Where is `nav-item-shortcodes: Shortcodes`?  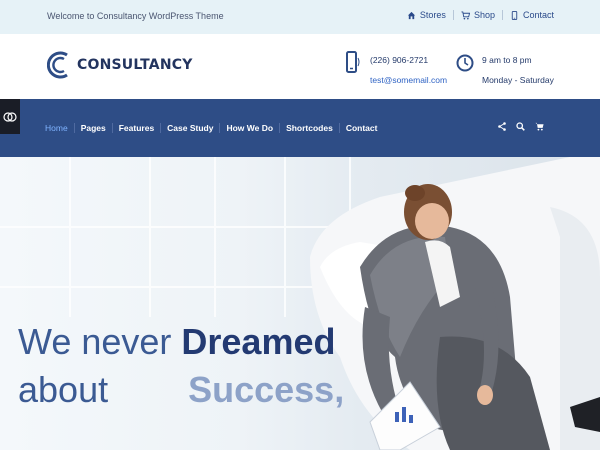 nav-item-shortcodes: Shortcodes is located at coordinates (310, 128).